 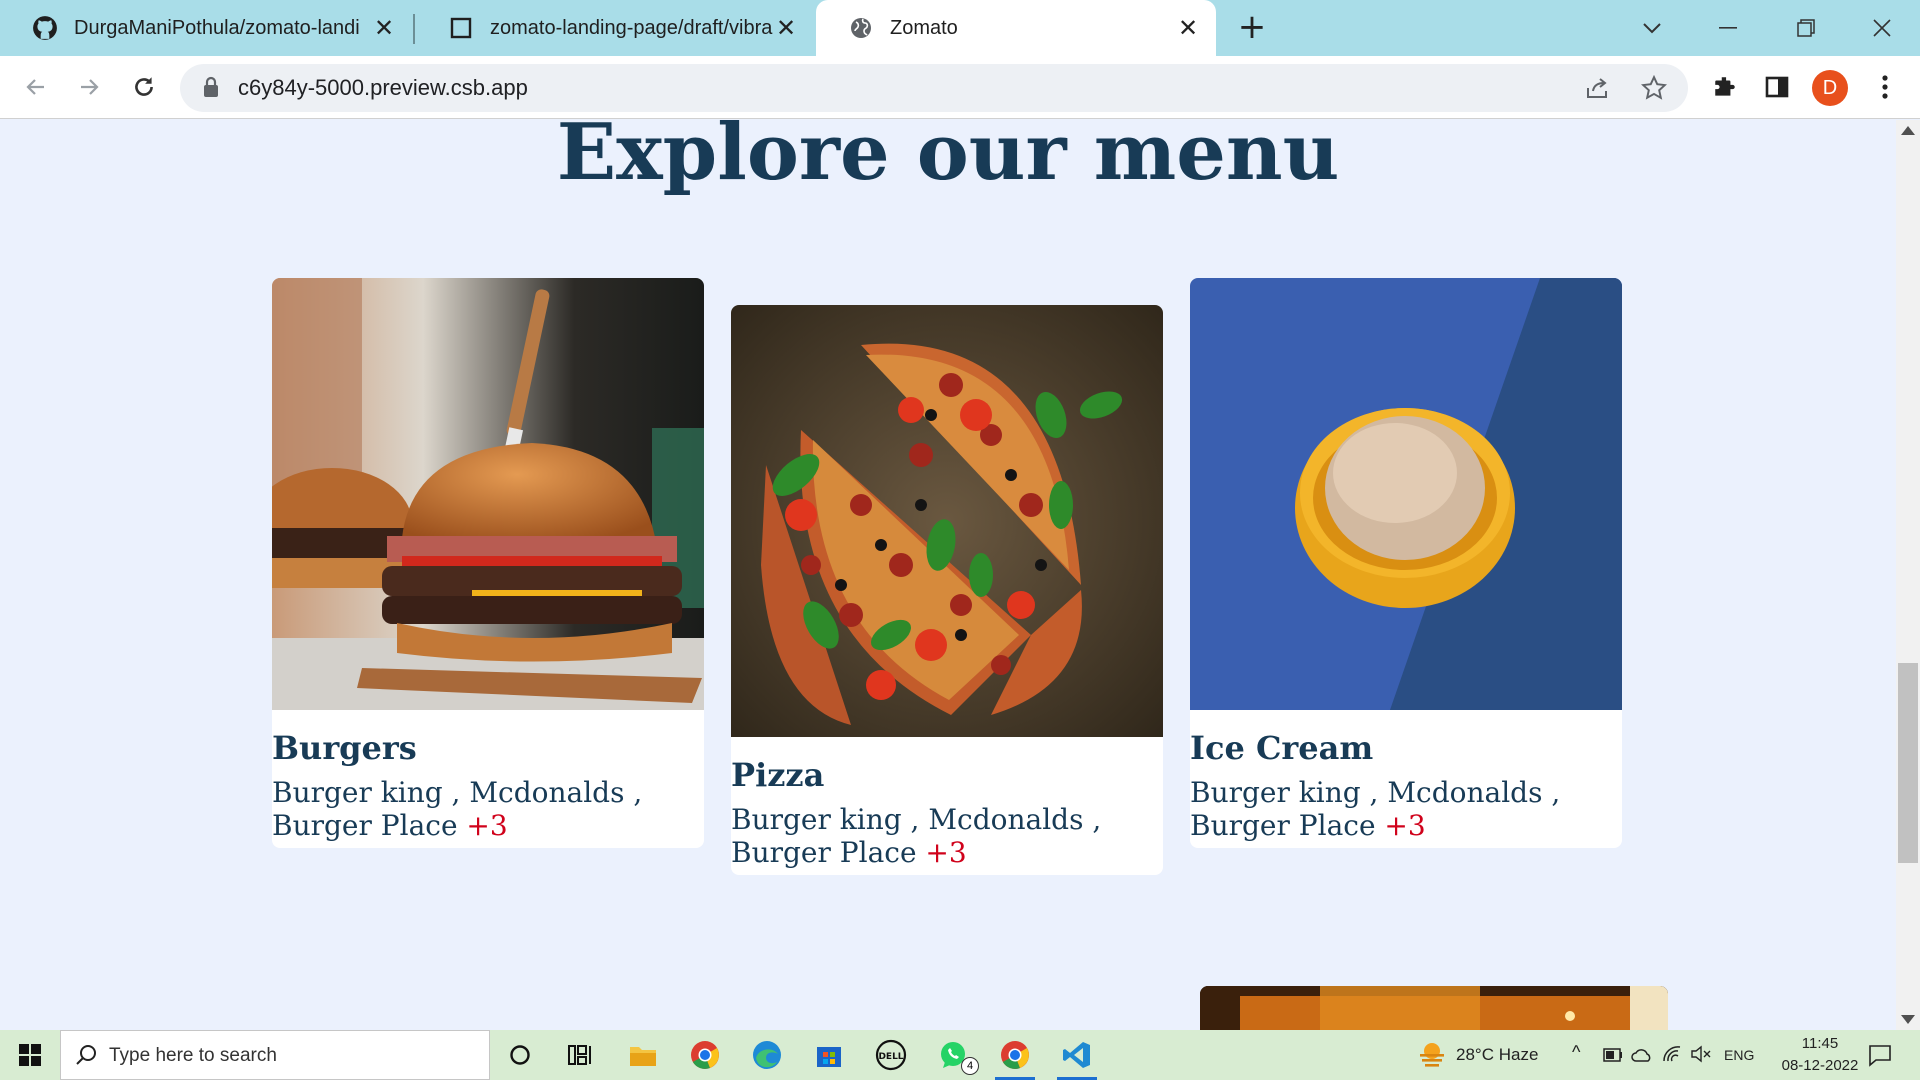 I want to click on edge-icon, so click(x=767, y=1055).